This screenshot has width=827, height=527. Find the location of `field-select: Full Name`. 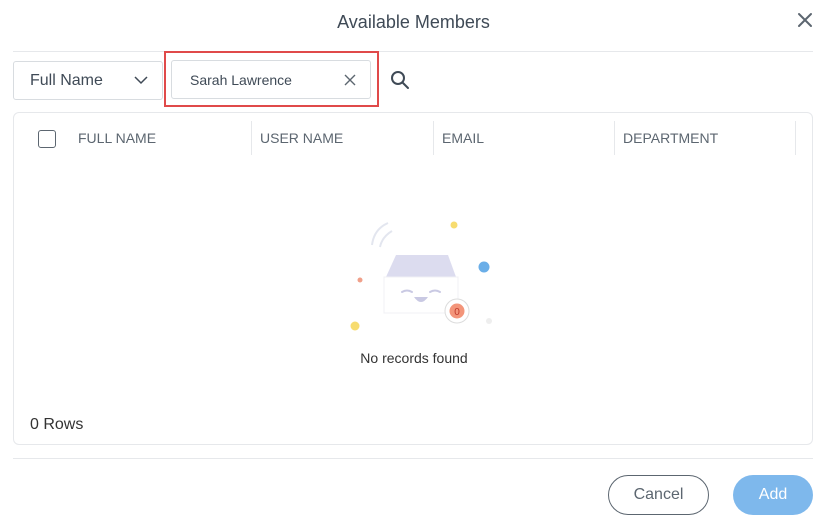

field-select: Full Name is located at coordinates (88, 80).